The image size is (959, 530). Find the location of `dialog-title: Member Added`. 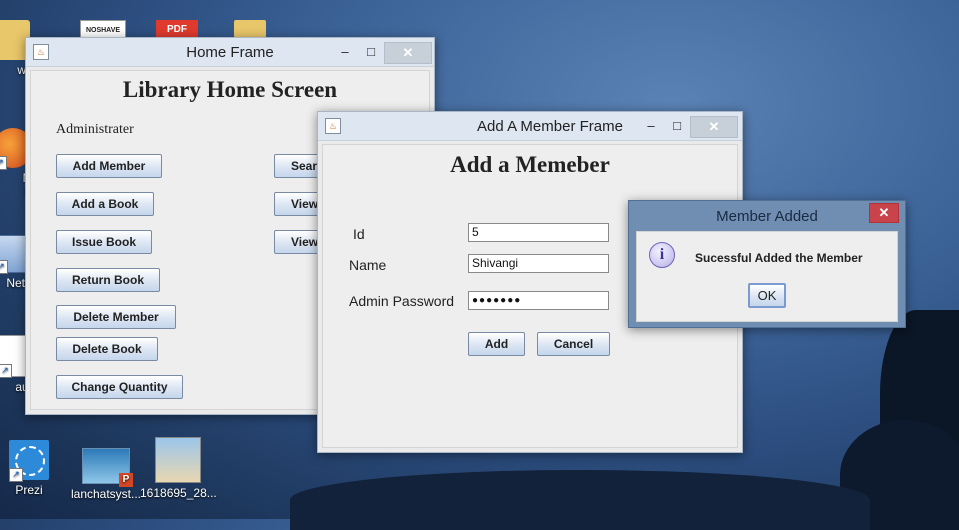

dialog-title: Member Added is located at coordinates (767, 216).